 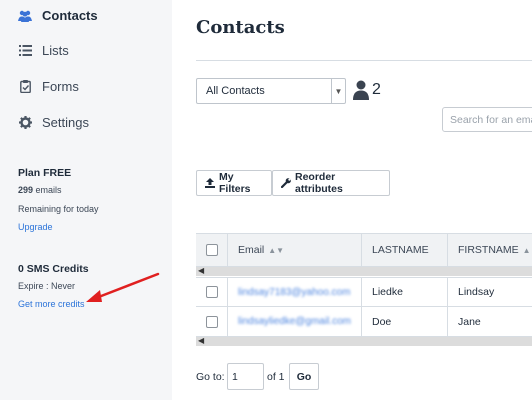 I want to click on header-checkbox-cell, so click(x=212, y=250).